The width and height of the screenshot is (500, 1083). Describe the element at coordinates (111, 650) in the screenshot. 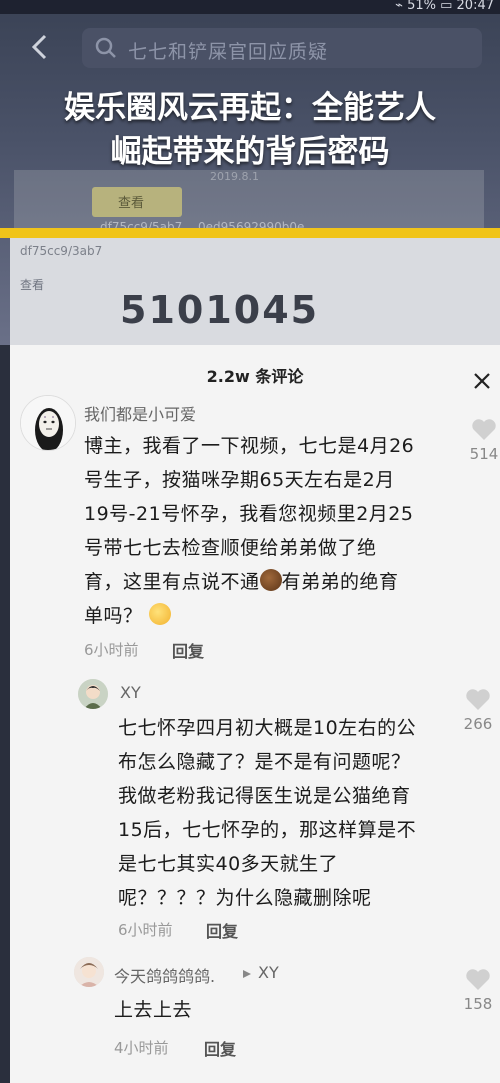

I see `comment-time: 6小时前` at that location.